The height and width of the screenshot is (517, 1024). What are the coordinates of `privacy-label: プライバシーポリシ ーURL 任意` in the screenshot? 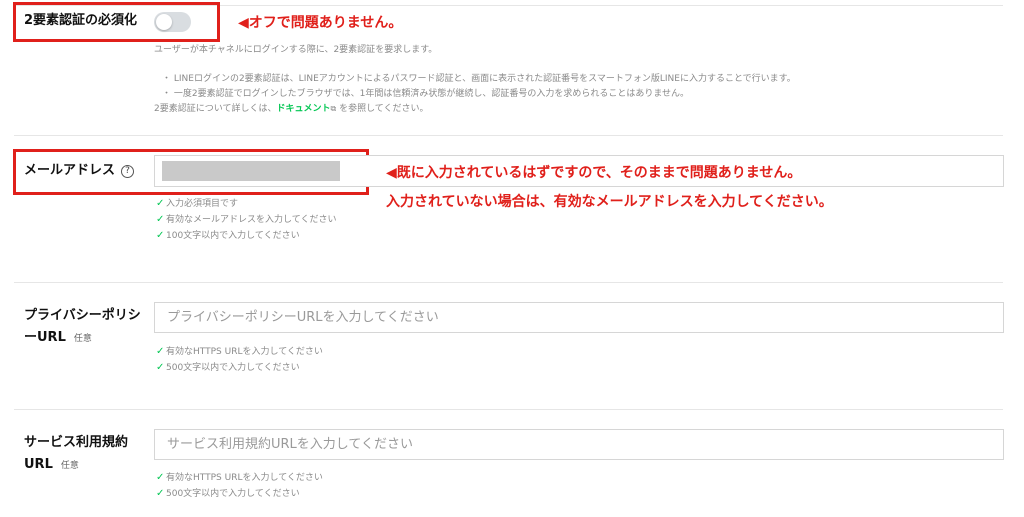 It's located at (82, 327).